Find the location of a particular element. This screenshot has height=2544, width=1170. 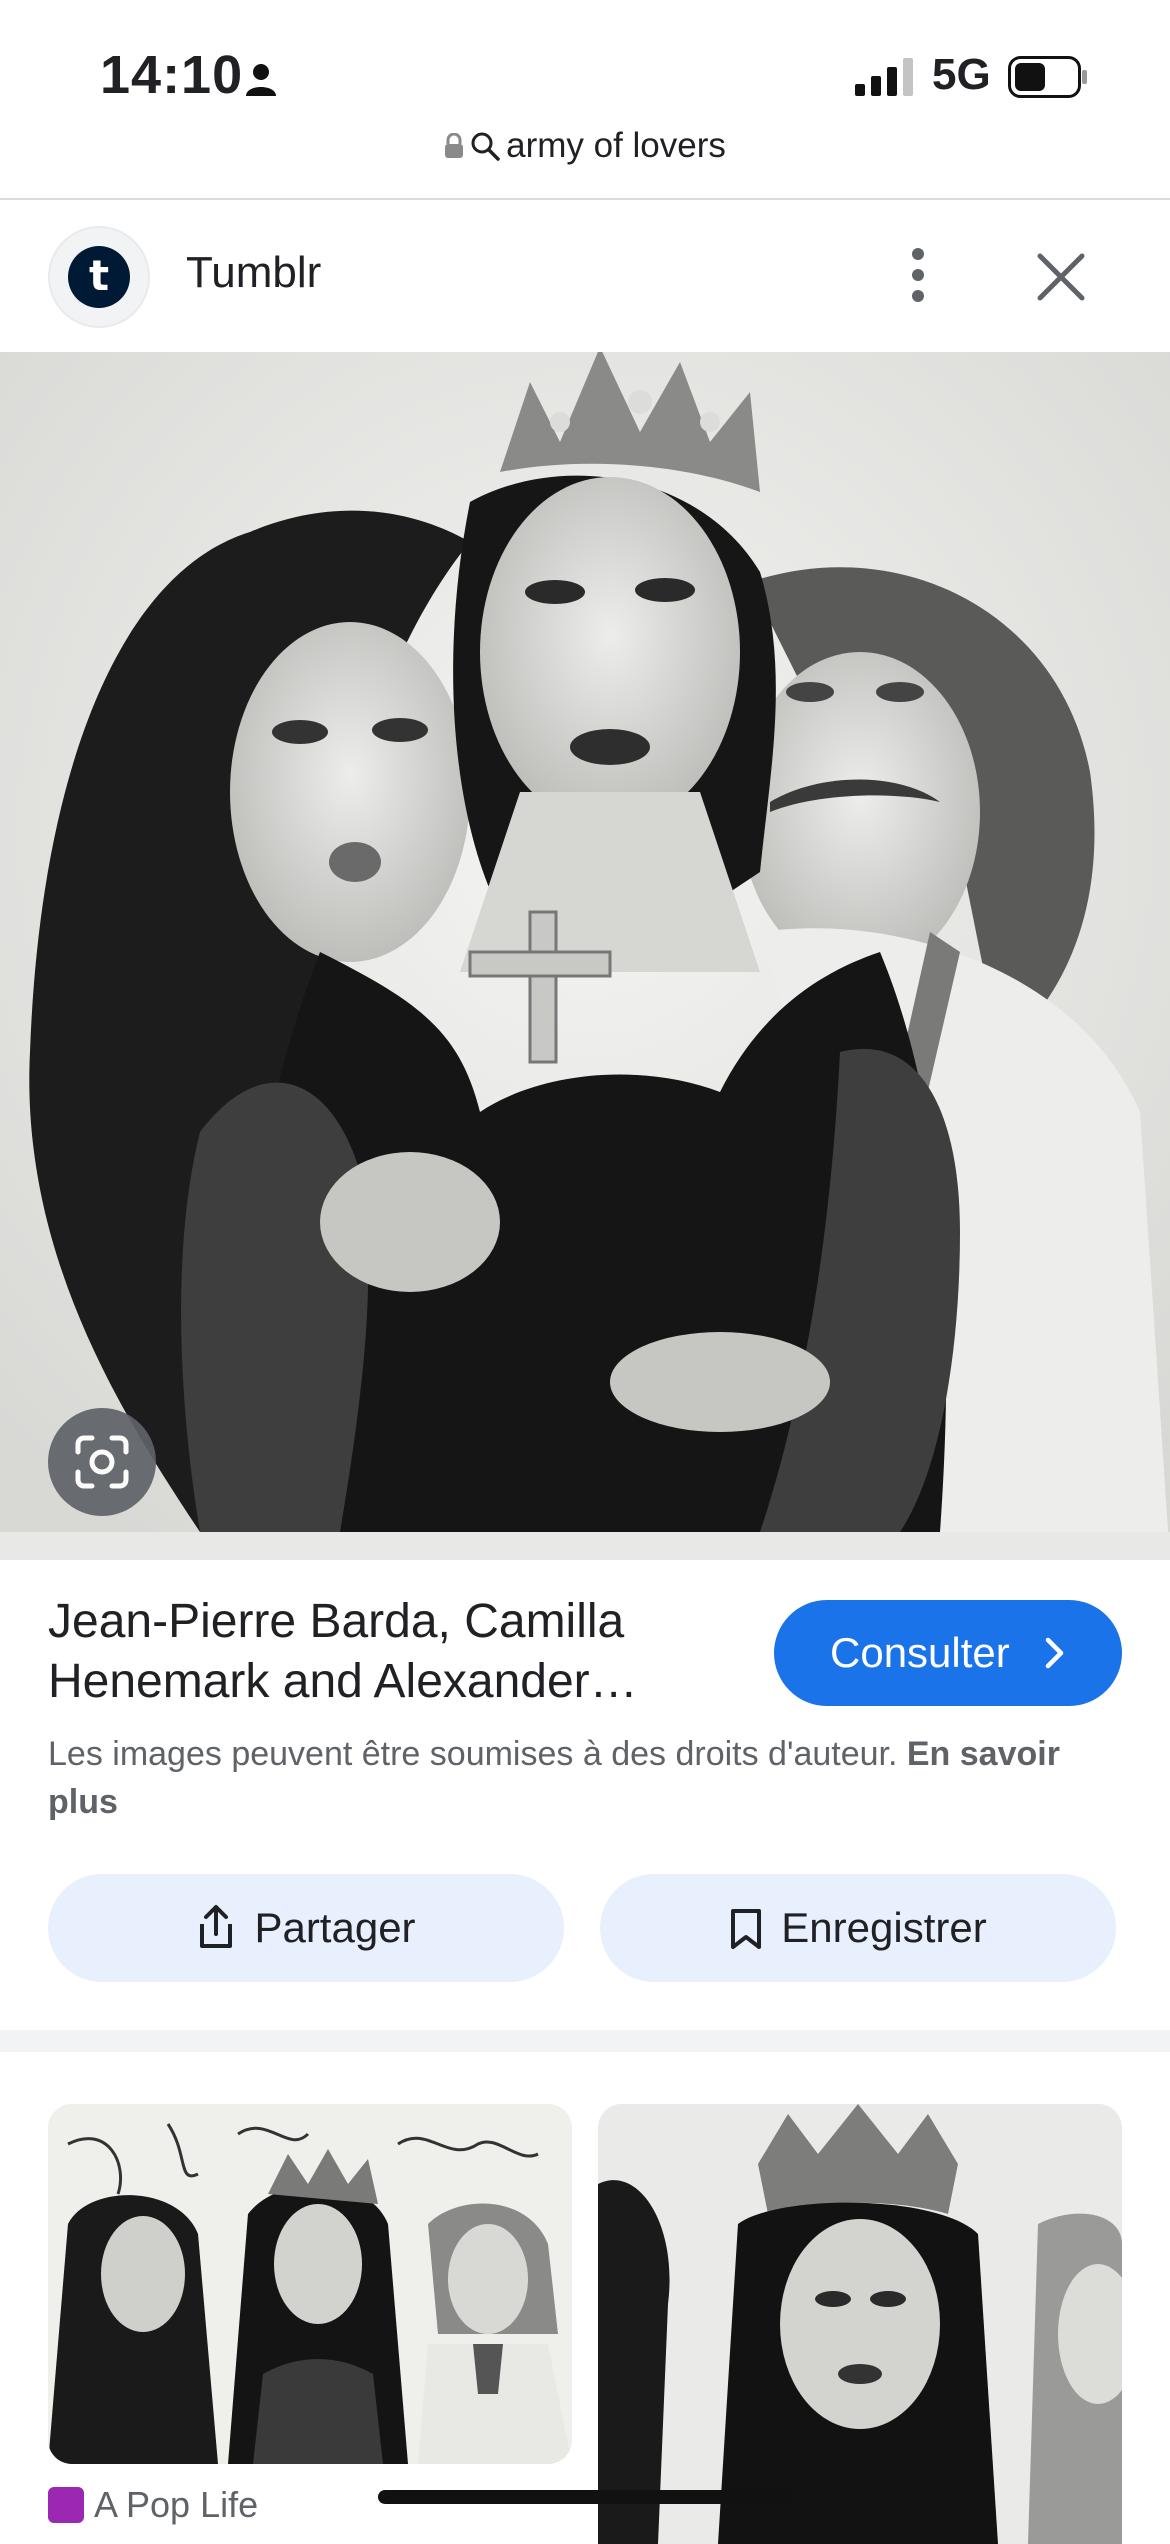

lens-icon is located at coordinates (102, 1462).